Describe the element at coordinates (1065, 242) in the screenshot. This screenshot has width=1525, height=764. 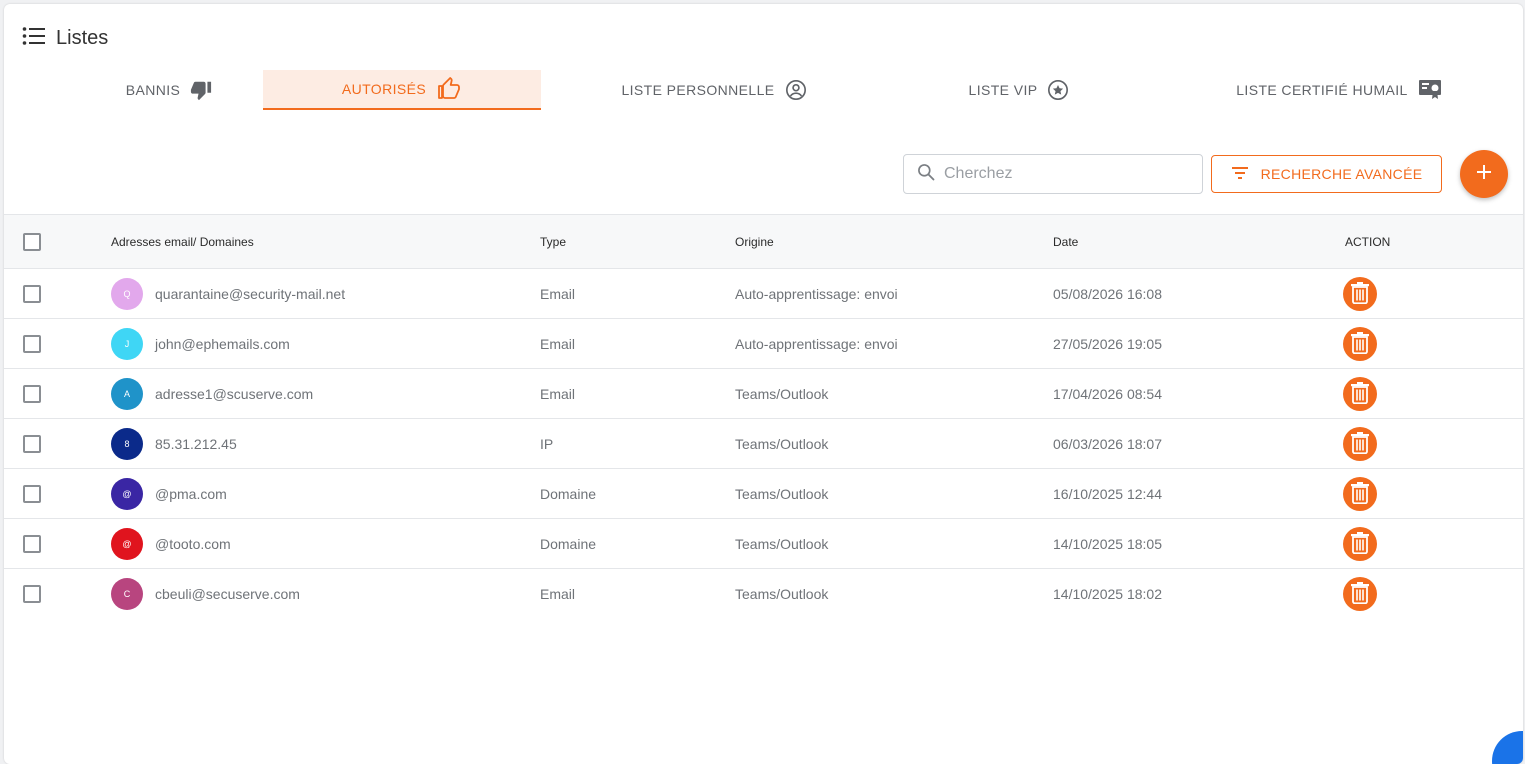
I see `header-date: Date` at that location.